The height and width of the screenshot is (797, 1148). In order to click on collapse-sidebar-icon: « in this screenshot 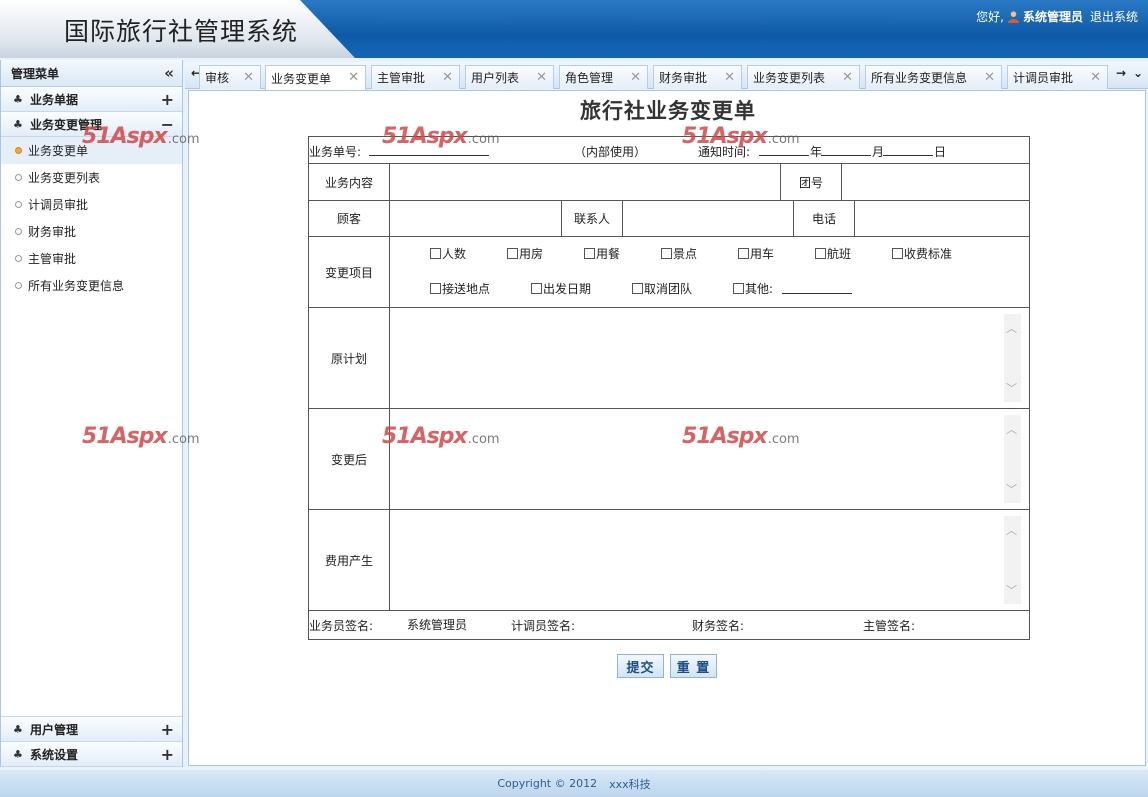, I will do `click(169, 73)`.